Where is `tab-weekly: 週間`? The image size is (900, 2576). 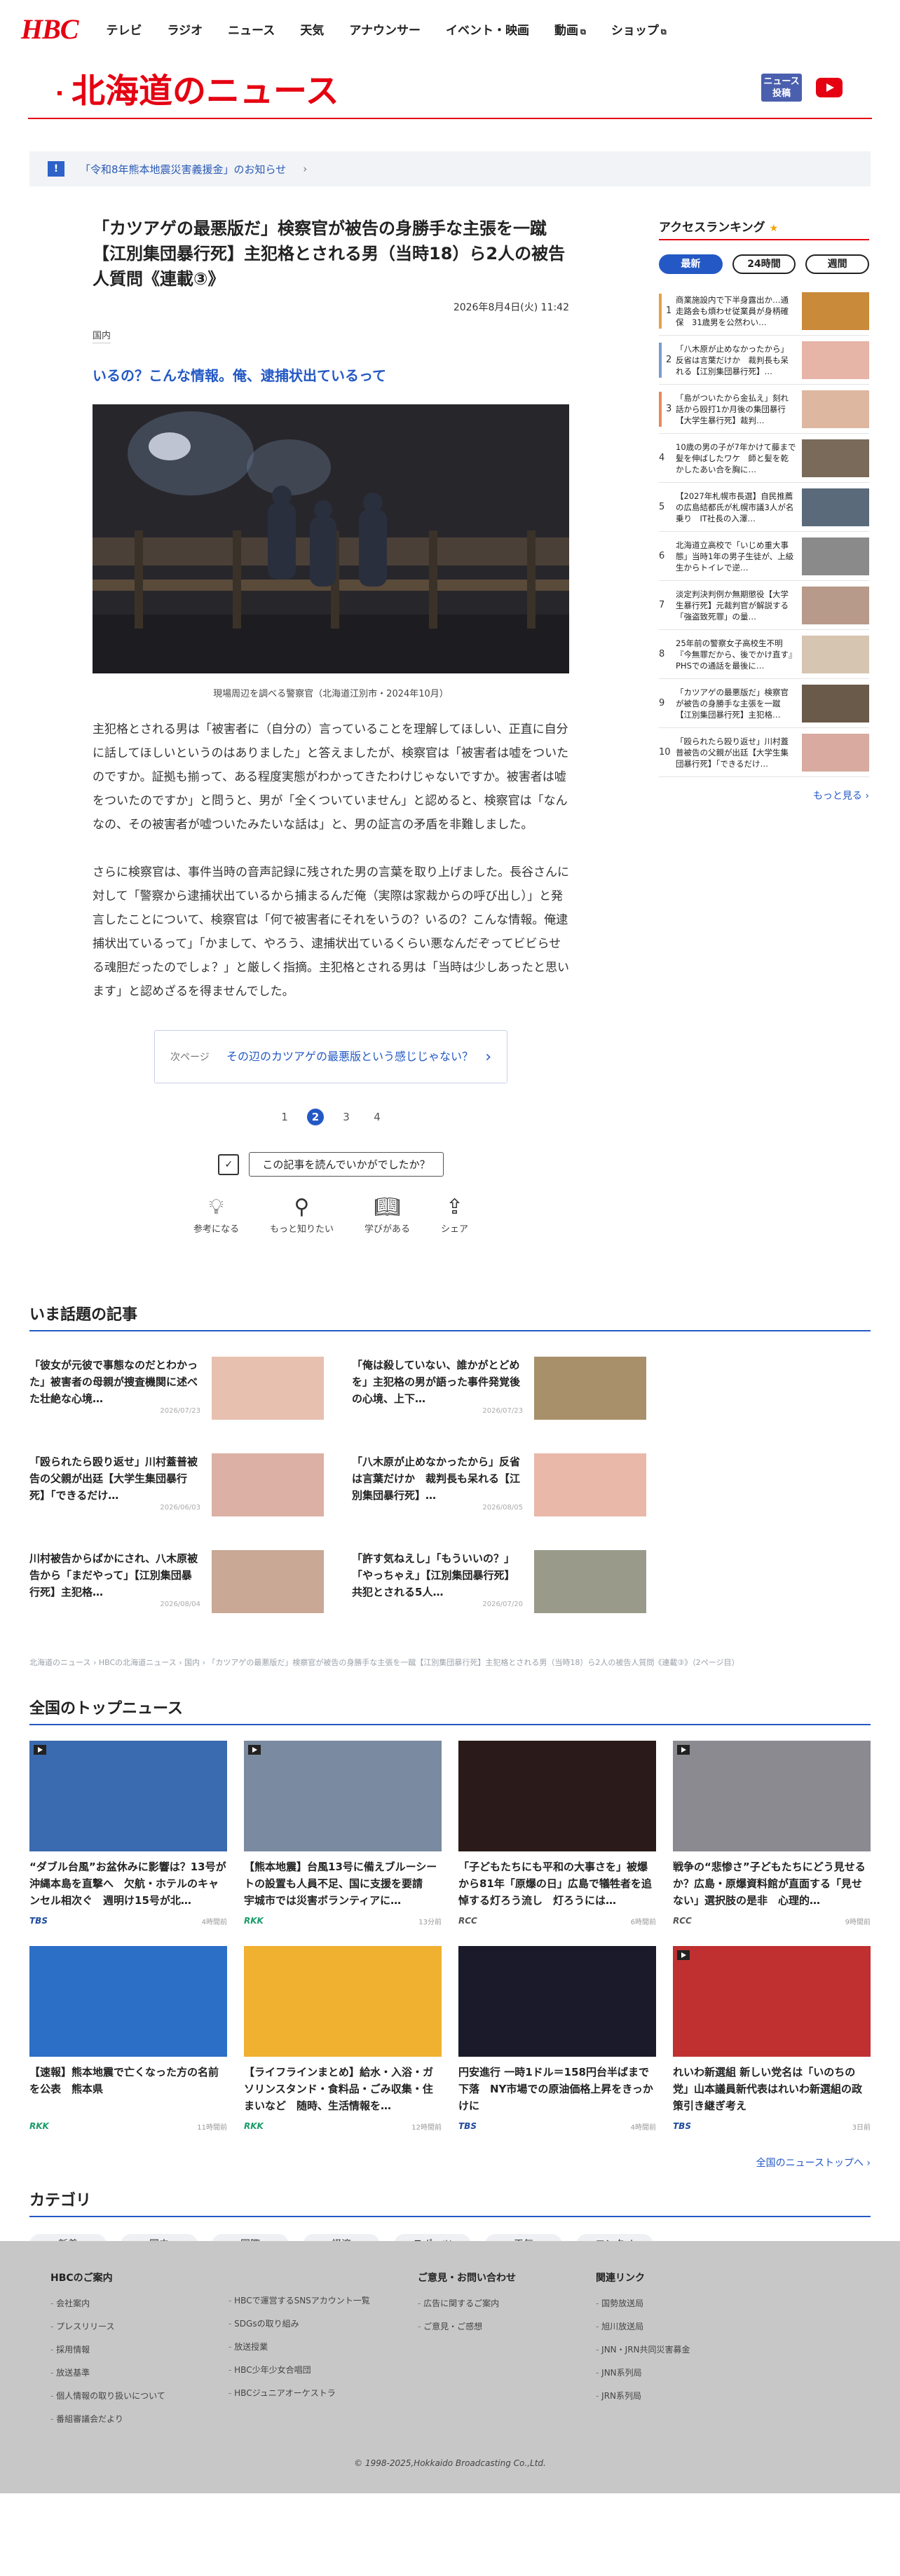 tab-weekly: 週間 is located at coordinates (838, 264).